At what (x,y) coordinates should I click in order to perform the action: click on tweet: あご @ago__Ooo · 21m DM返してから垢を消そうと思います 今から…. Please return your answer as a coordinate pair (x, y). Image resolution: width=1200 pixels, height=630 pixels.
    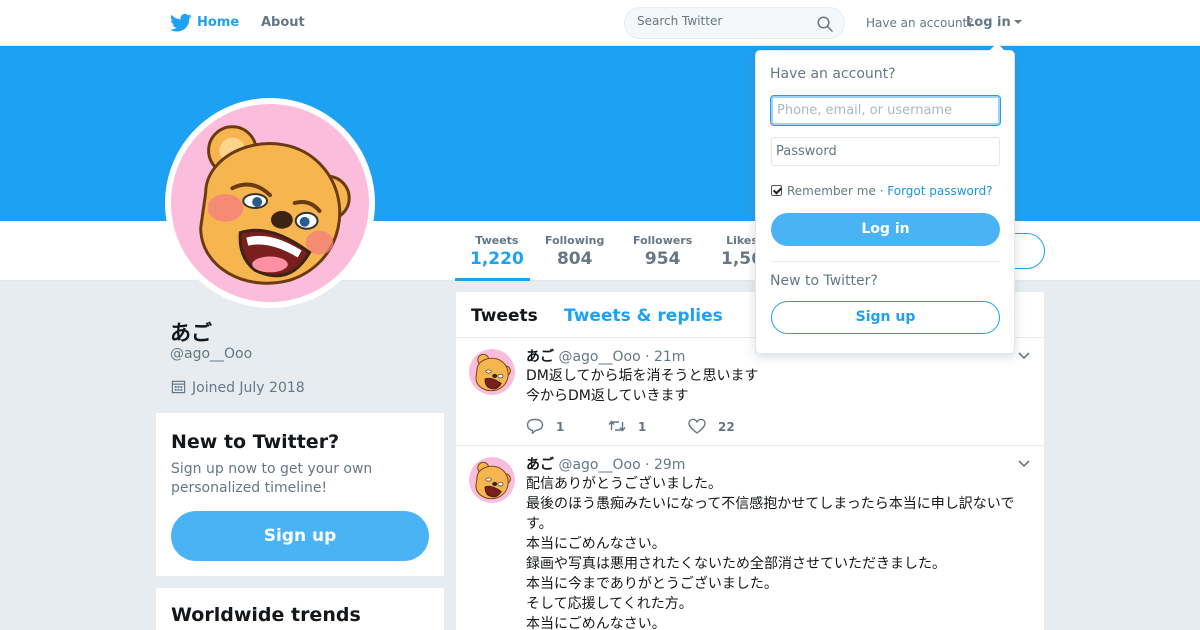
    Looking at the image, I should click on (750, 392).